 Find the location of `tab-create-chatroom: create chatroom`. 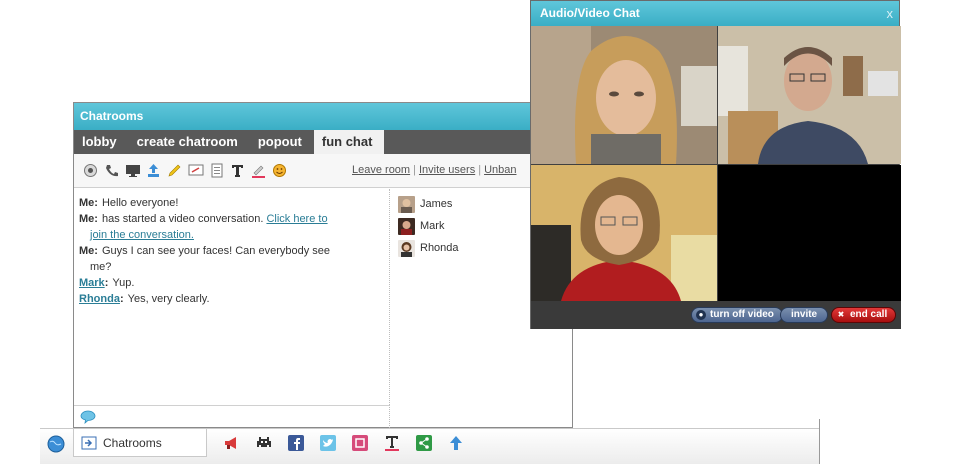

tab-create-chatroom: create chatroom is located at coordinates (189, 142).